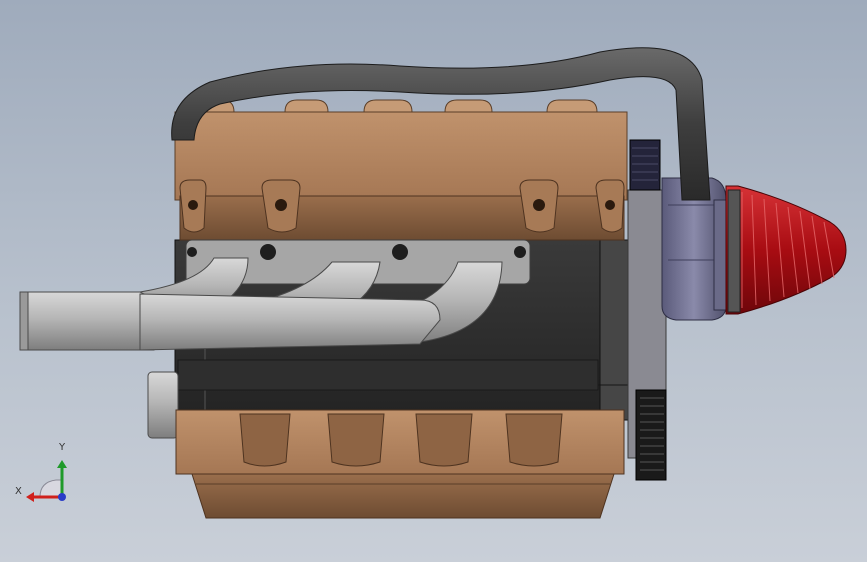 The image size is (867, 562). What do you see at coordinates (786, 250) in the screenshot?
I see `air-filter-cone` at bounding box center [786, 250].